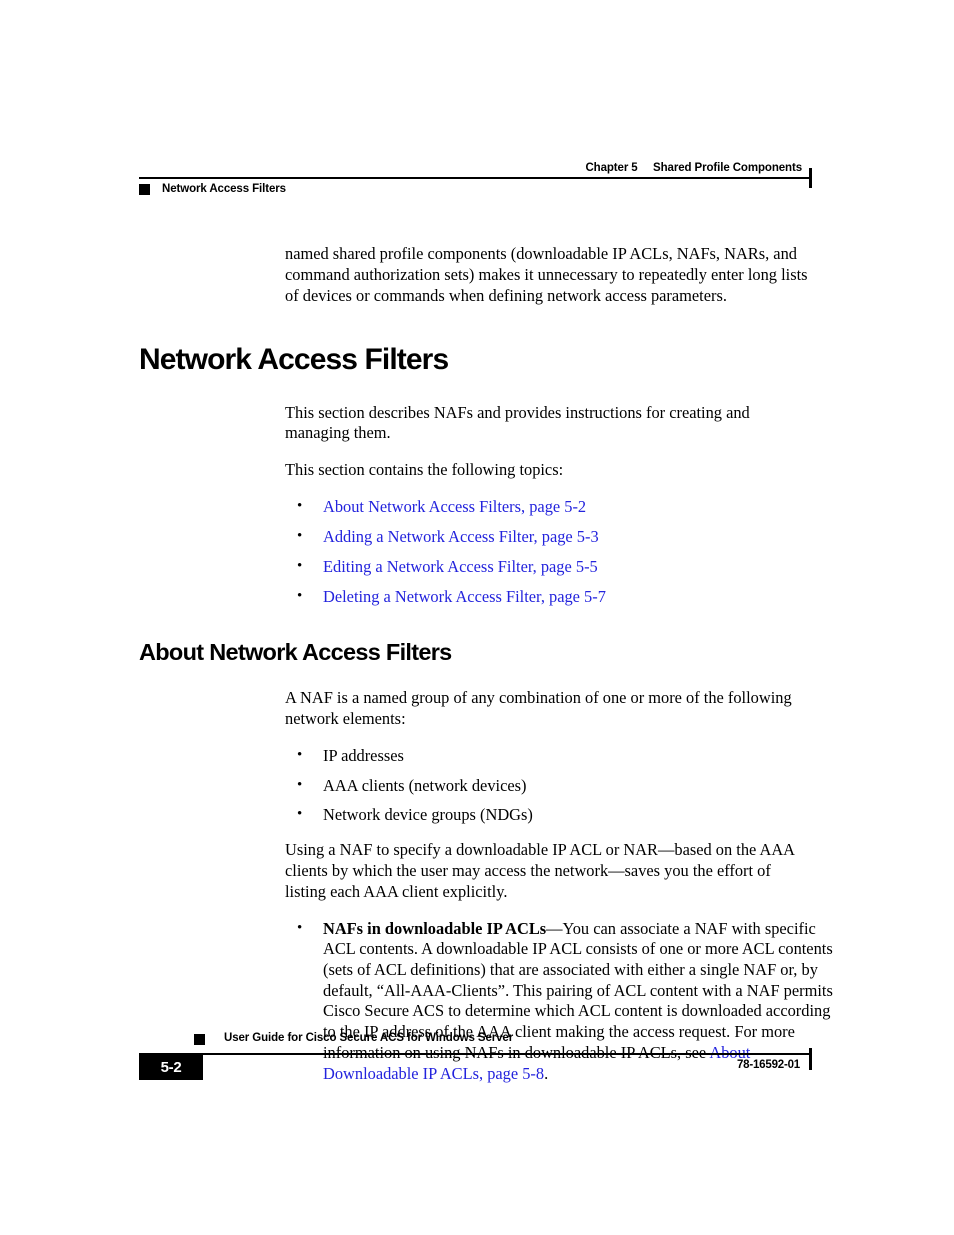 Image resolution: width=954 pixels, height=1235 pixels. I want to click on footer-edge-tick, so click(810, 1059).